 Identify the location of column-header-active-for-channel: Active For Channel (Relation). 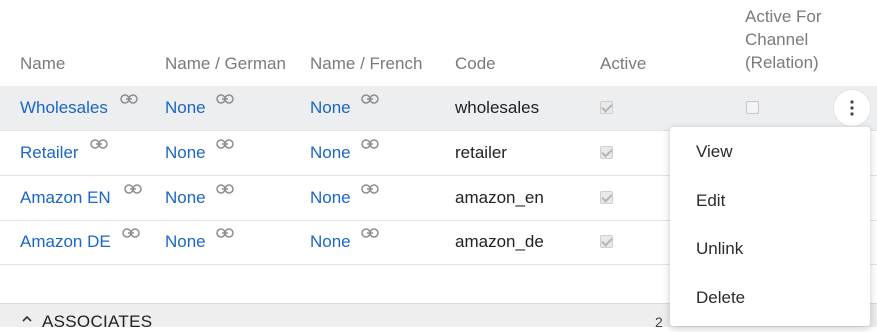
(783, 39).